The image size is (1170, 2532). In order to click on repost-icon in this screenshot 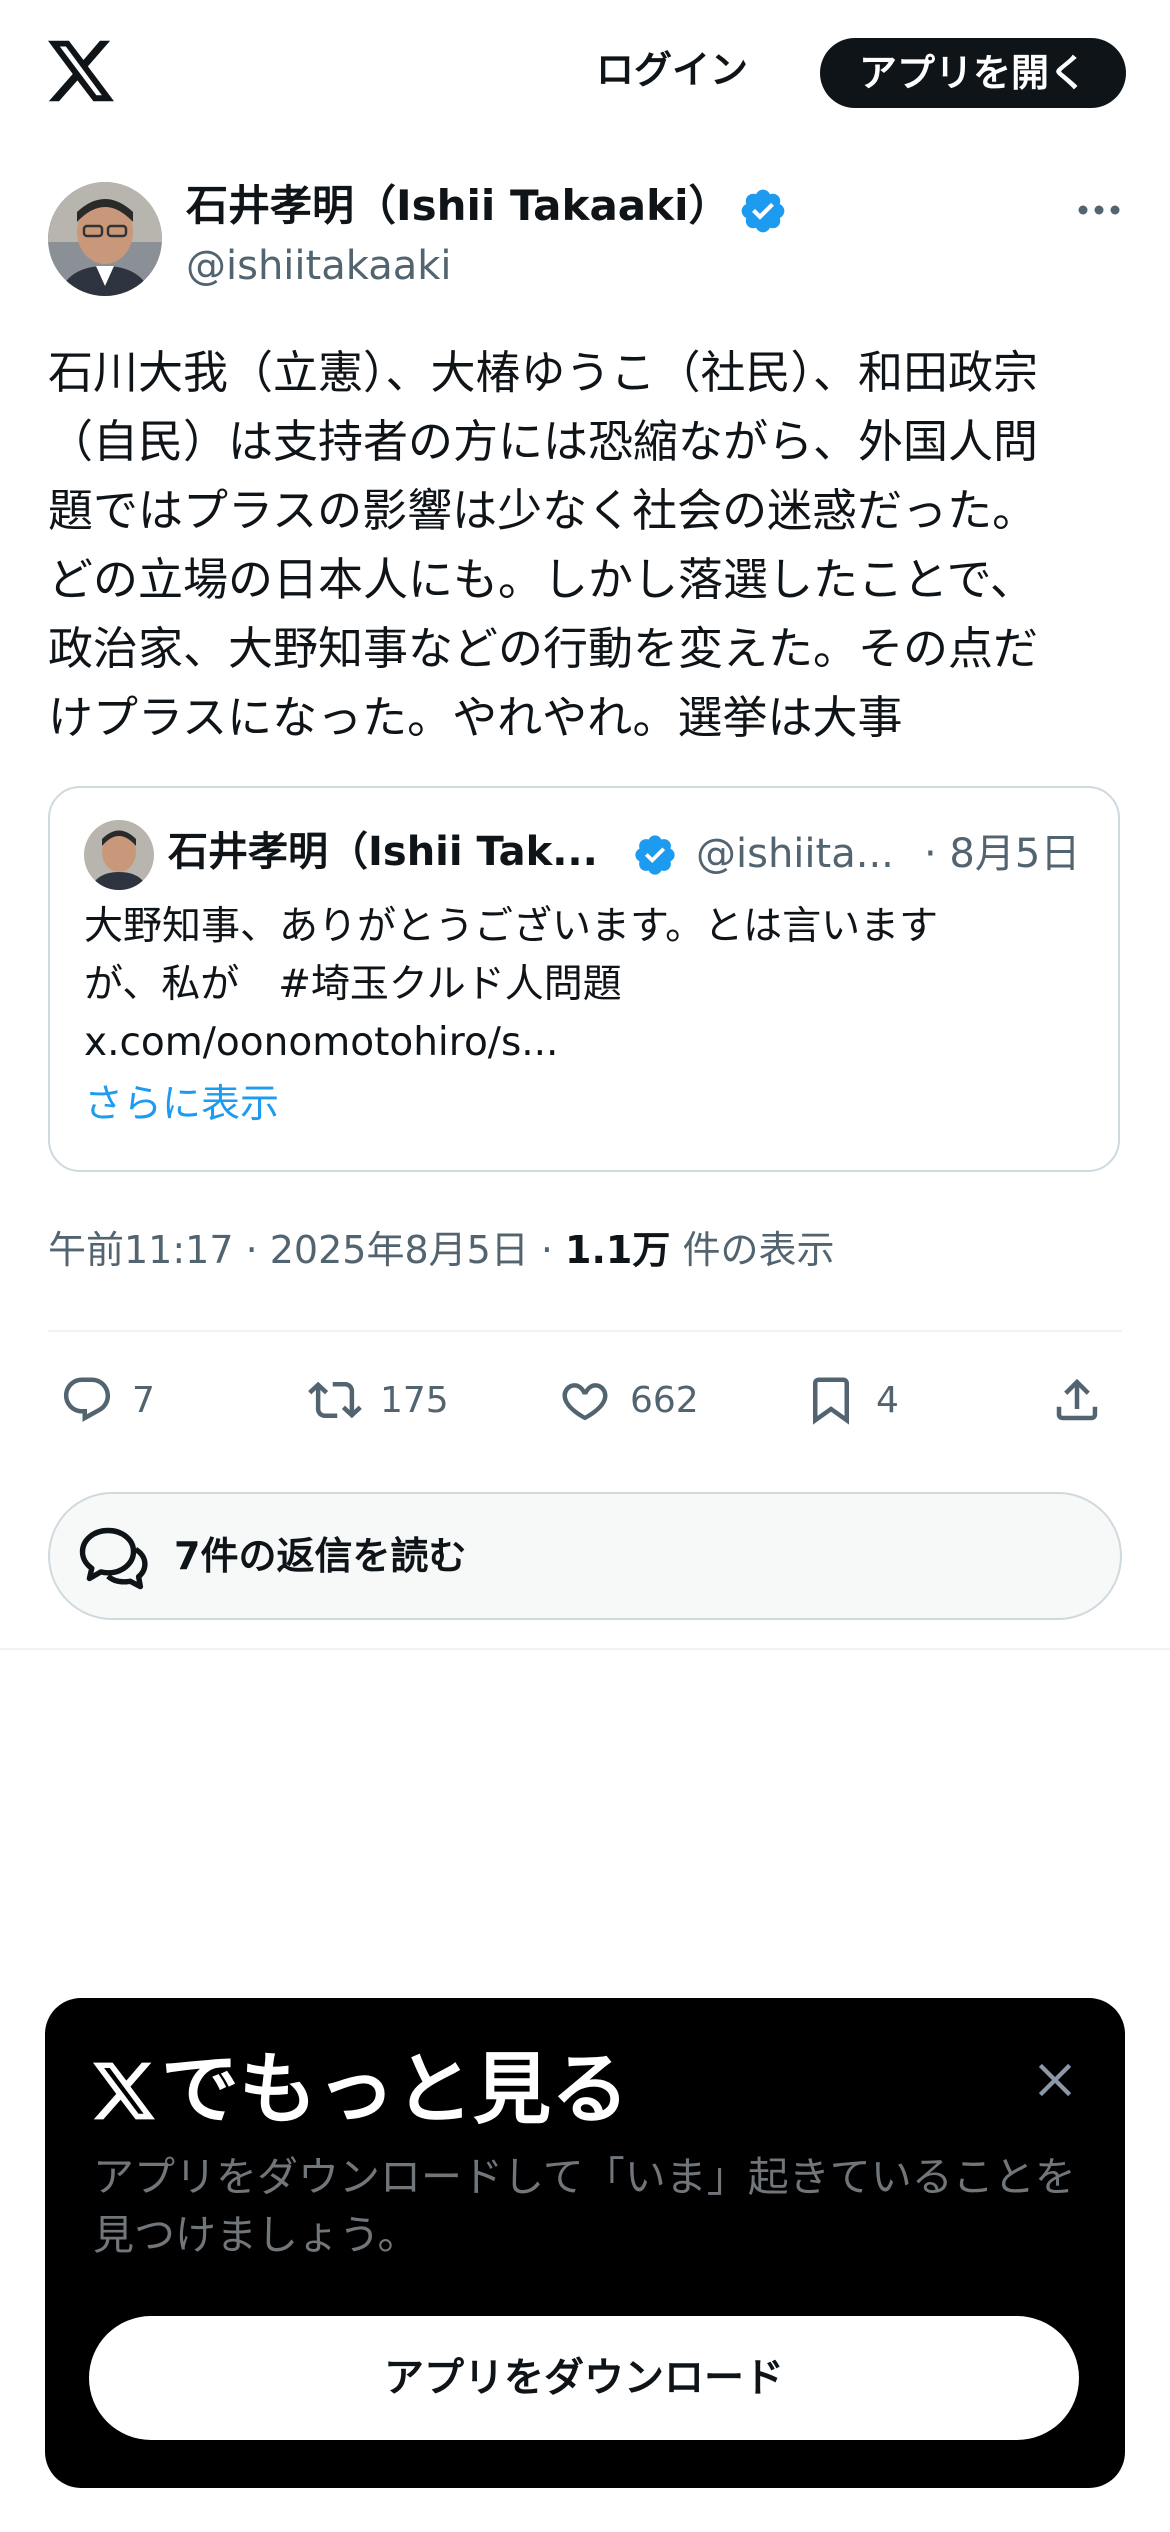, I will do `click(335, 1400)`.